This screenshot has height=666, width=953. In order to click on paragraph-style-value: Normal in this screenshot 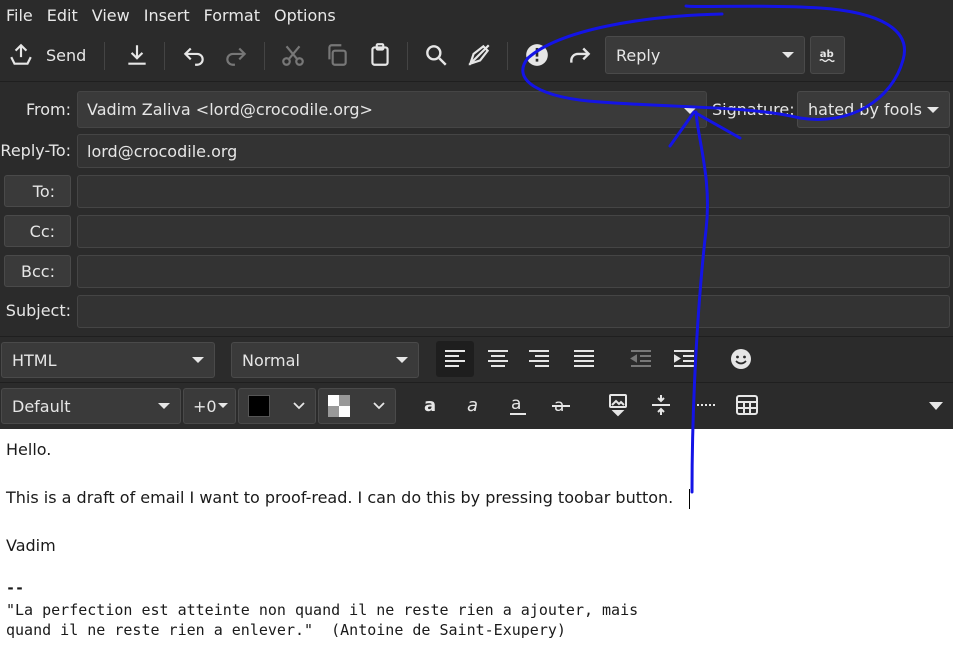, I will do `click(271, 360)`.